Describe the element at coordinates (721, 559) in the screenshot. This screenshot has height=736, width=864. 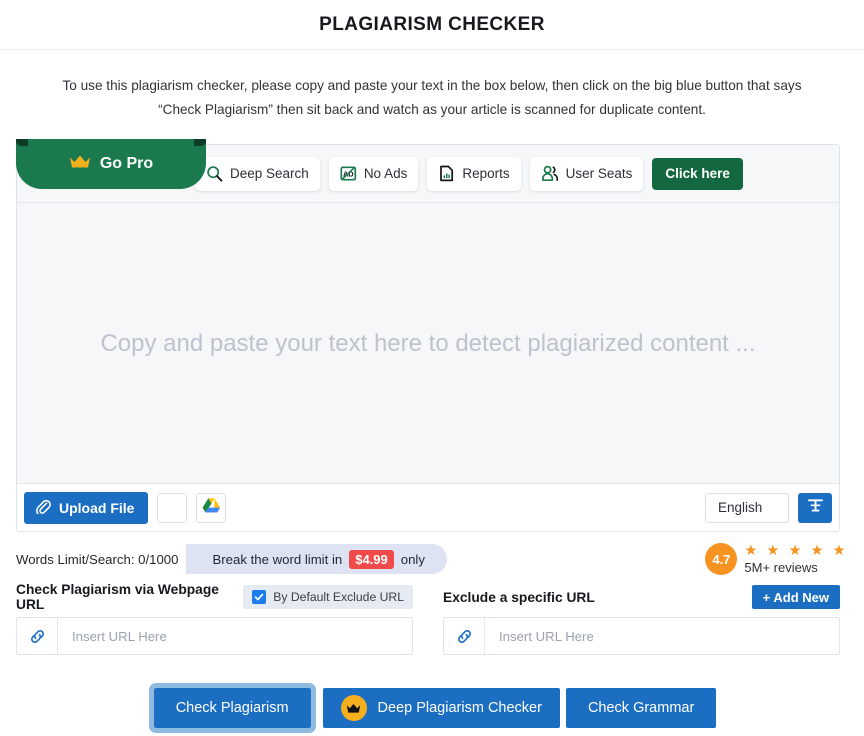
I see `rating-score: 4.7` at that location.